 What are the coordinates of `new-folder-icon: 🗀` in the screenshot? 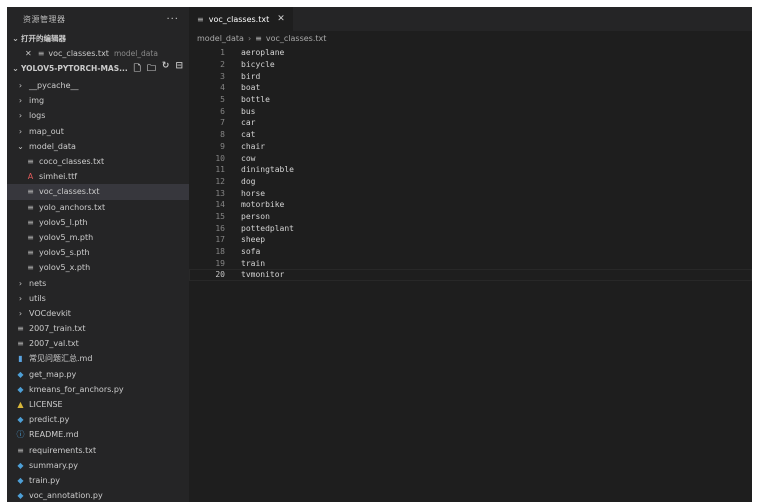 It's located at (151, 69).